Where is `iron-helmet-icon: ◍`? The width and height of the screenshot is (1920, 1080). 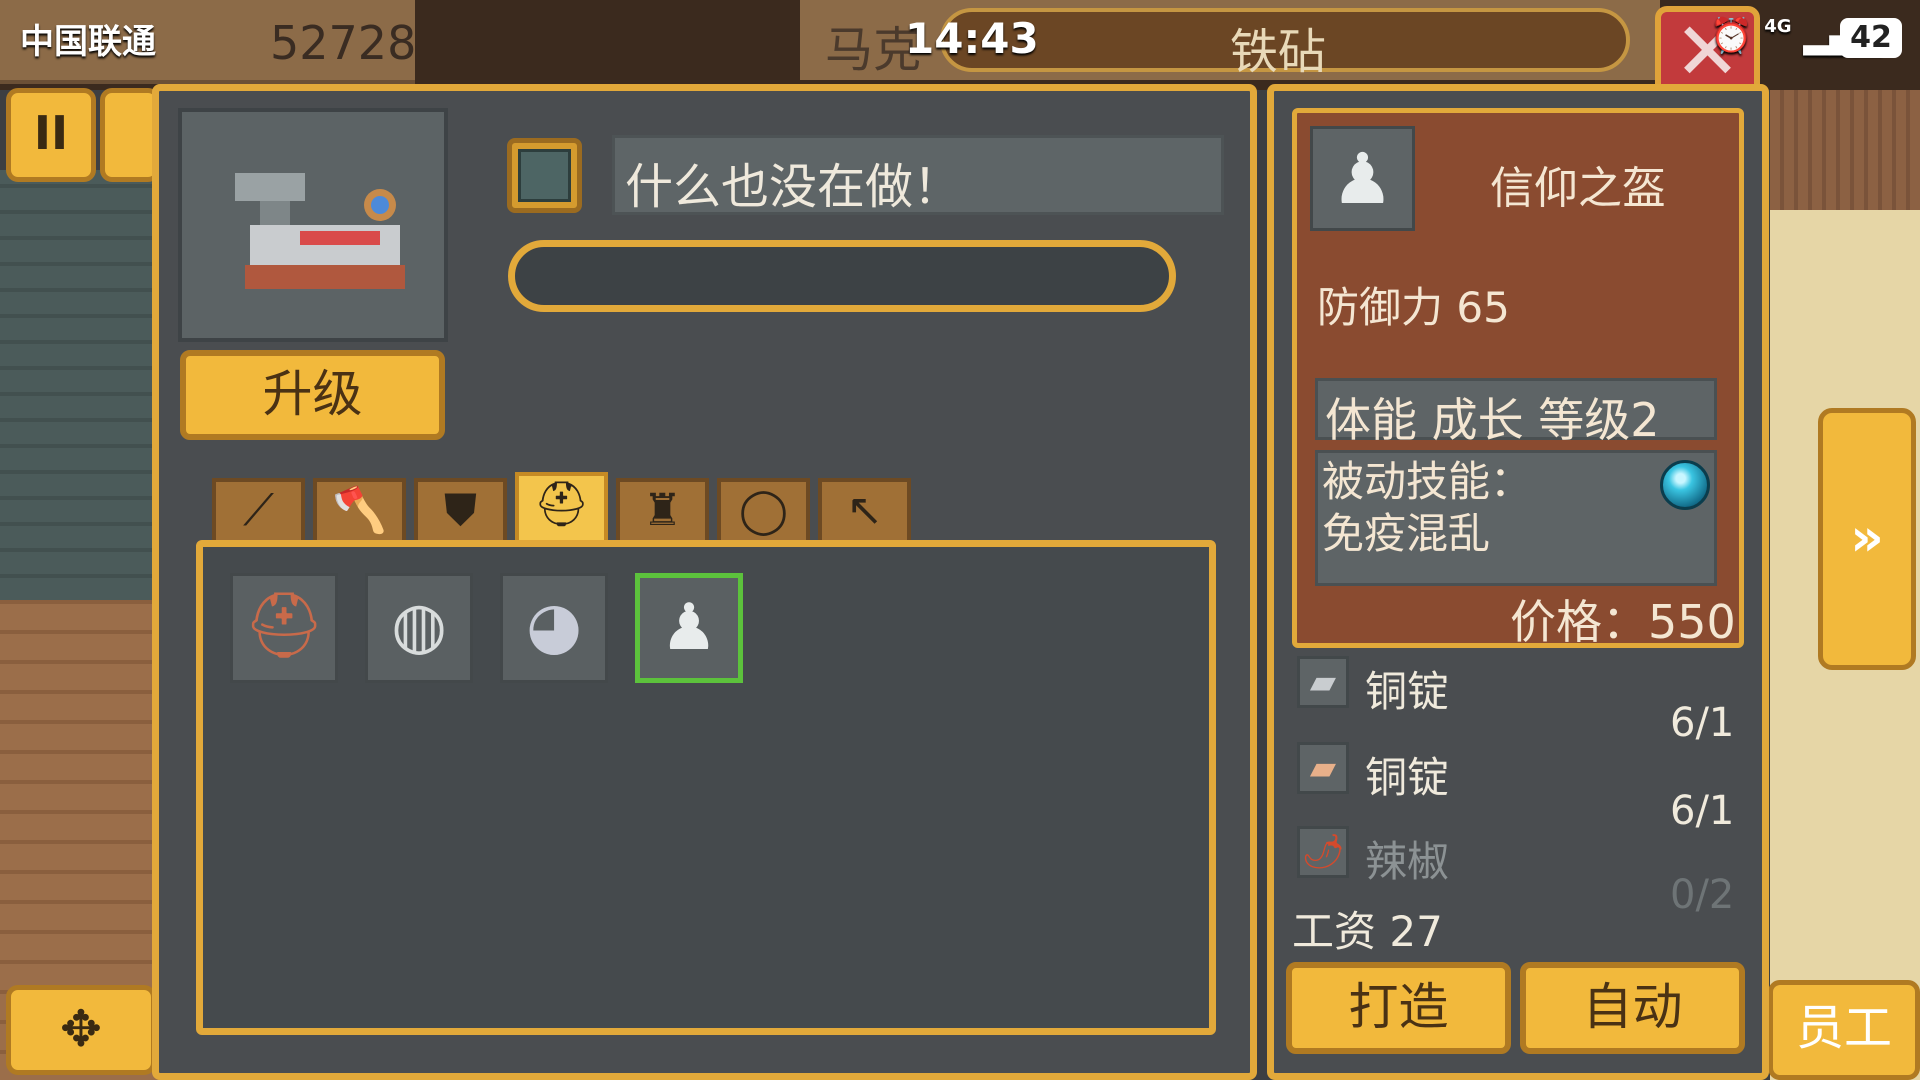 iron-helmet-icon: ◍ is located at coordinates (419, 626).